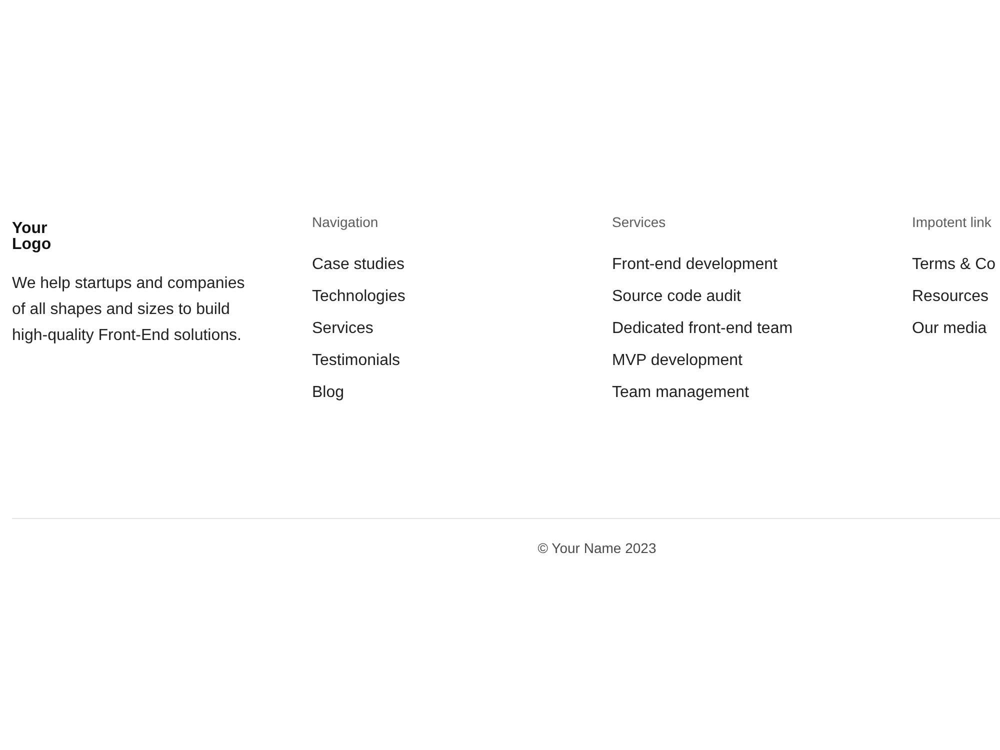 The height and width of the screenshot is (750, 1000). I want to click on footer-link: Testimonials, so click(356, 361).